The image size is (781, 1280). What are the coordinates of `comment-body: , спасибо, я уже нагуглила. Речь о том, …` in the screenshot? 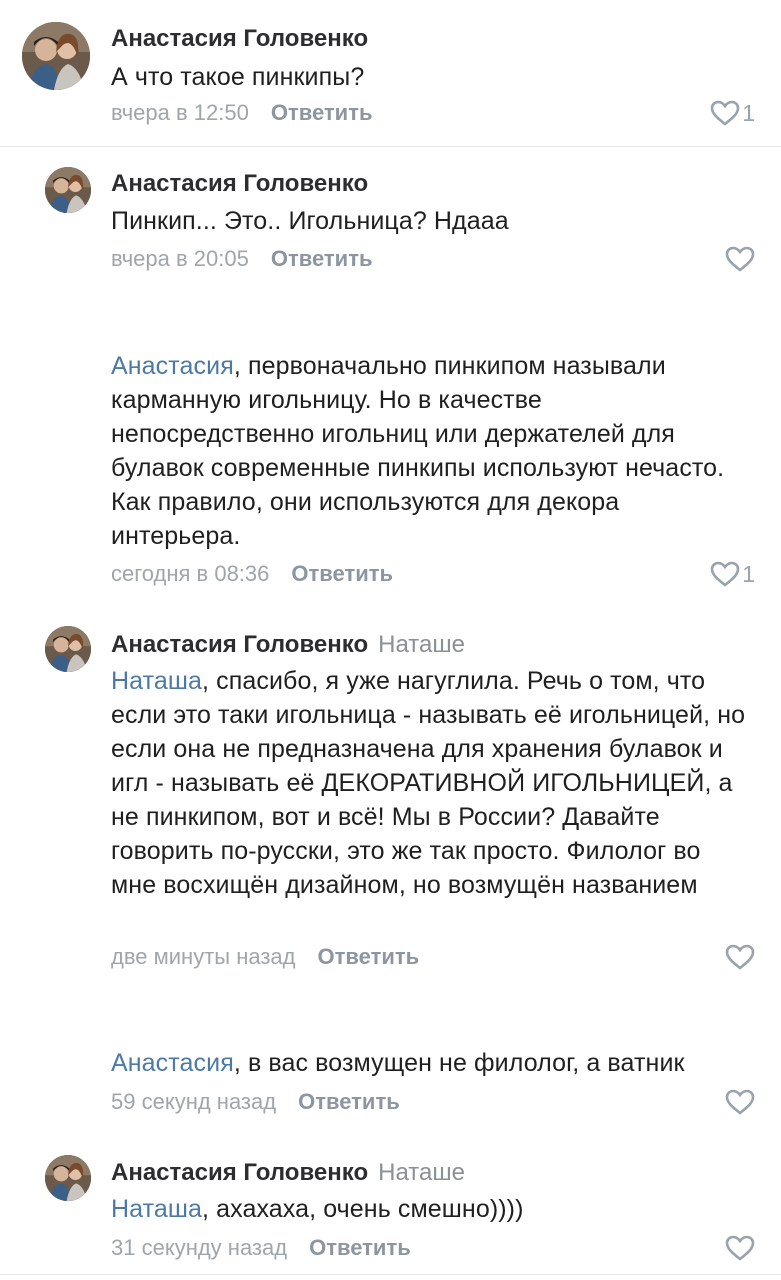 It's located at (428, 783).